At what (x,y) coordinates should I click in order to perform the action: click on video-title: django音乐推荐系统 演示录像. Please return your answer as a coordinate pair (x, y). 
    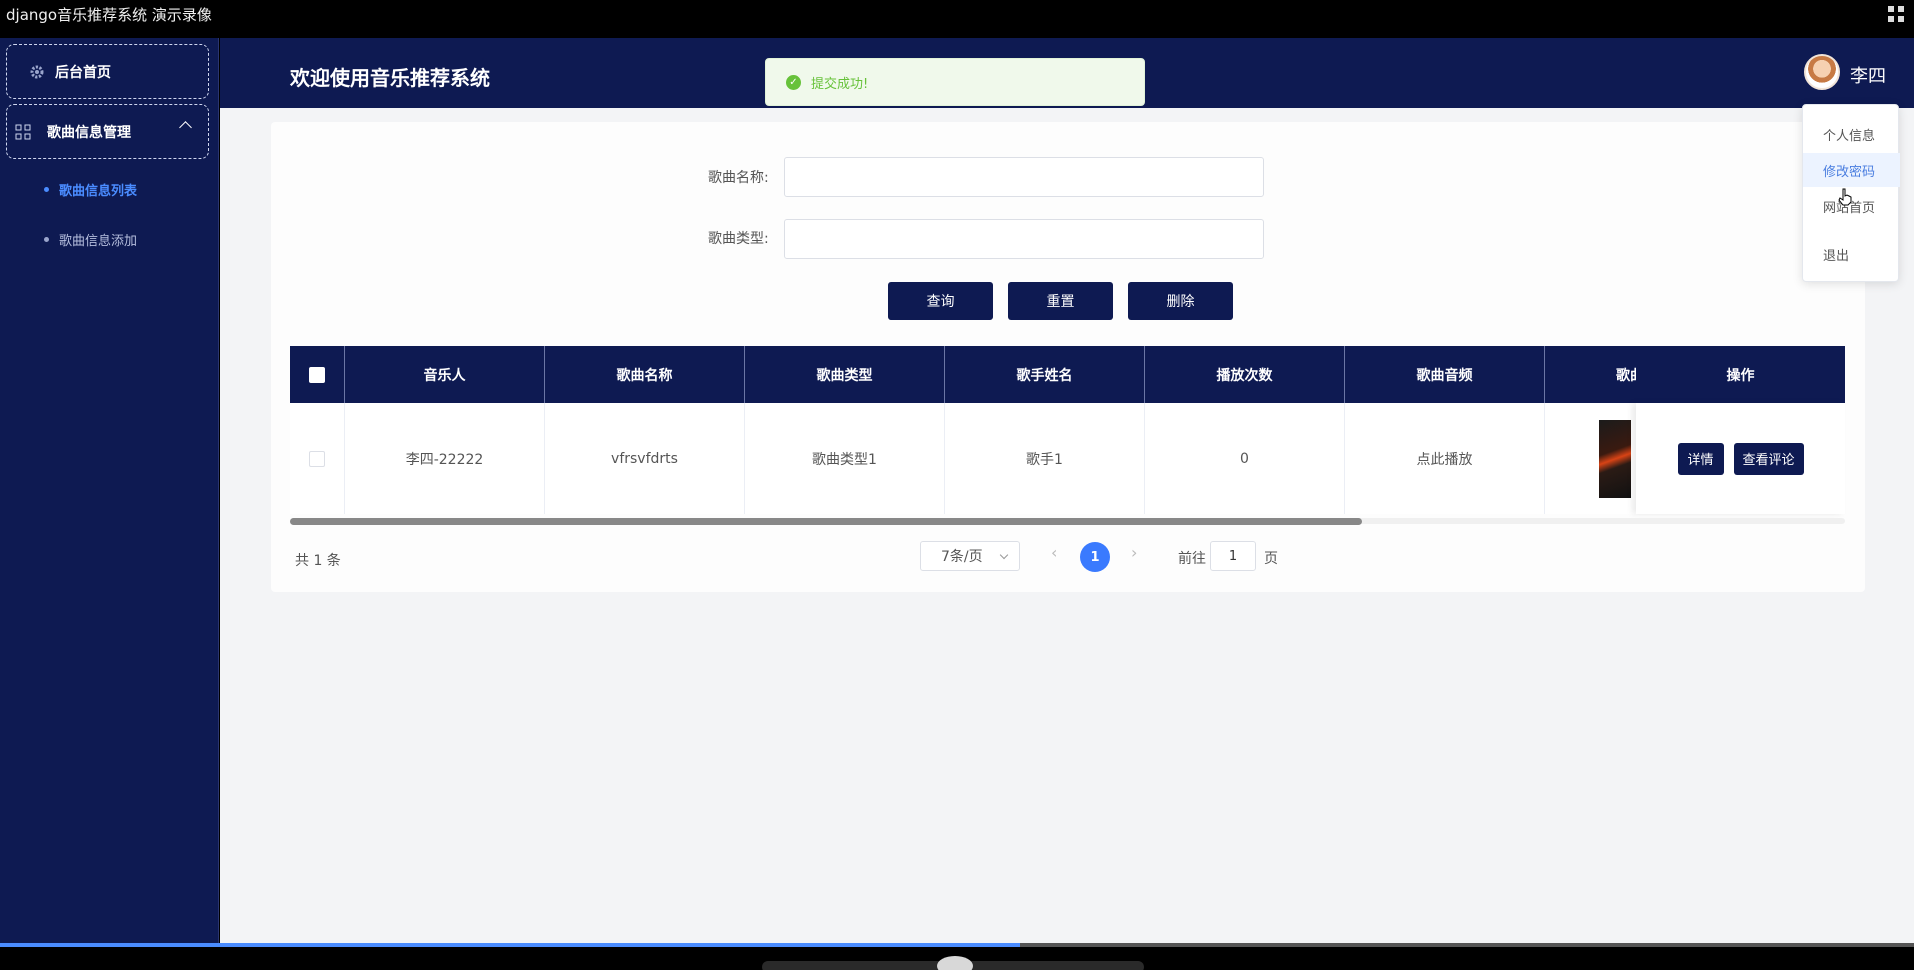
    Looking at the image, I should click on (109, 15).